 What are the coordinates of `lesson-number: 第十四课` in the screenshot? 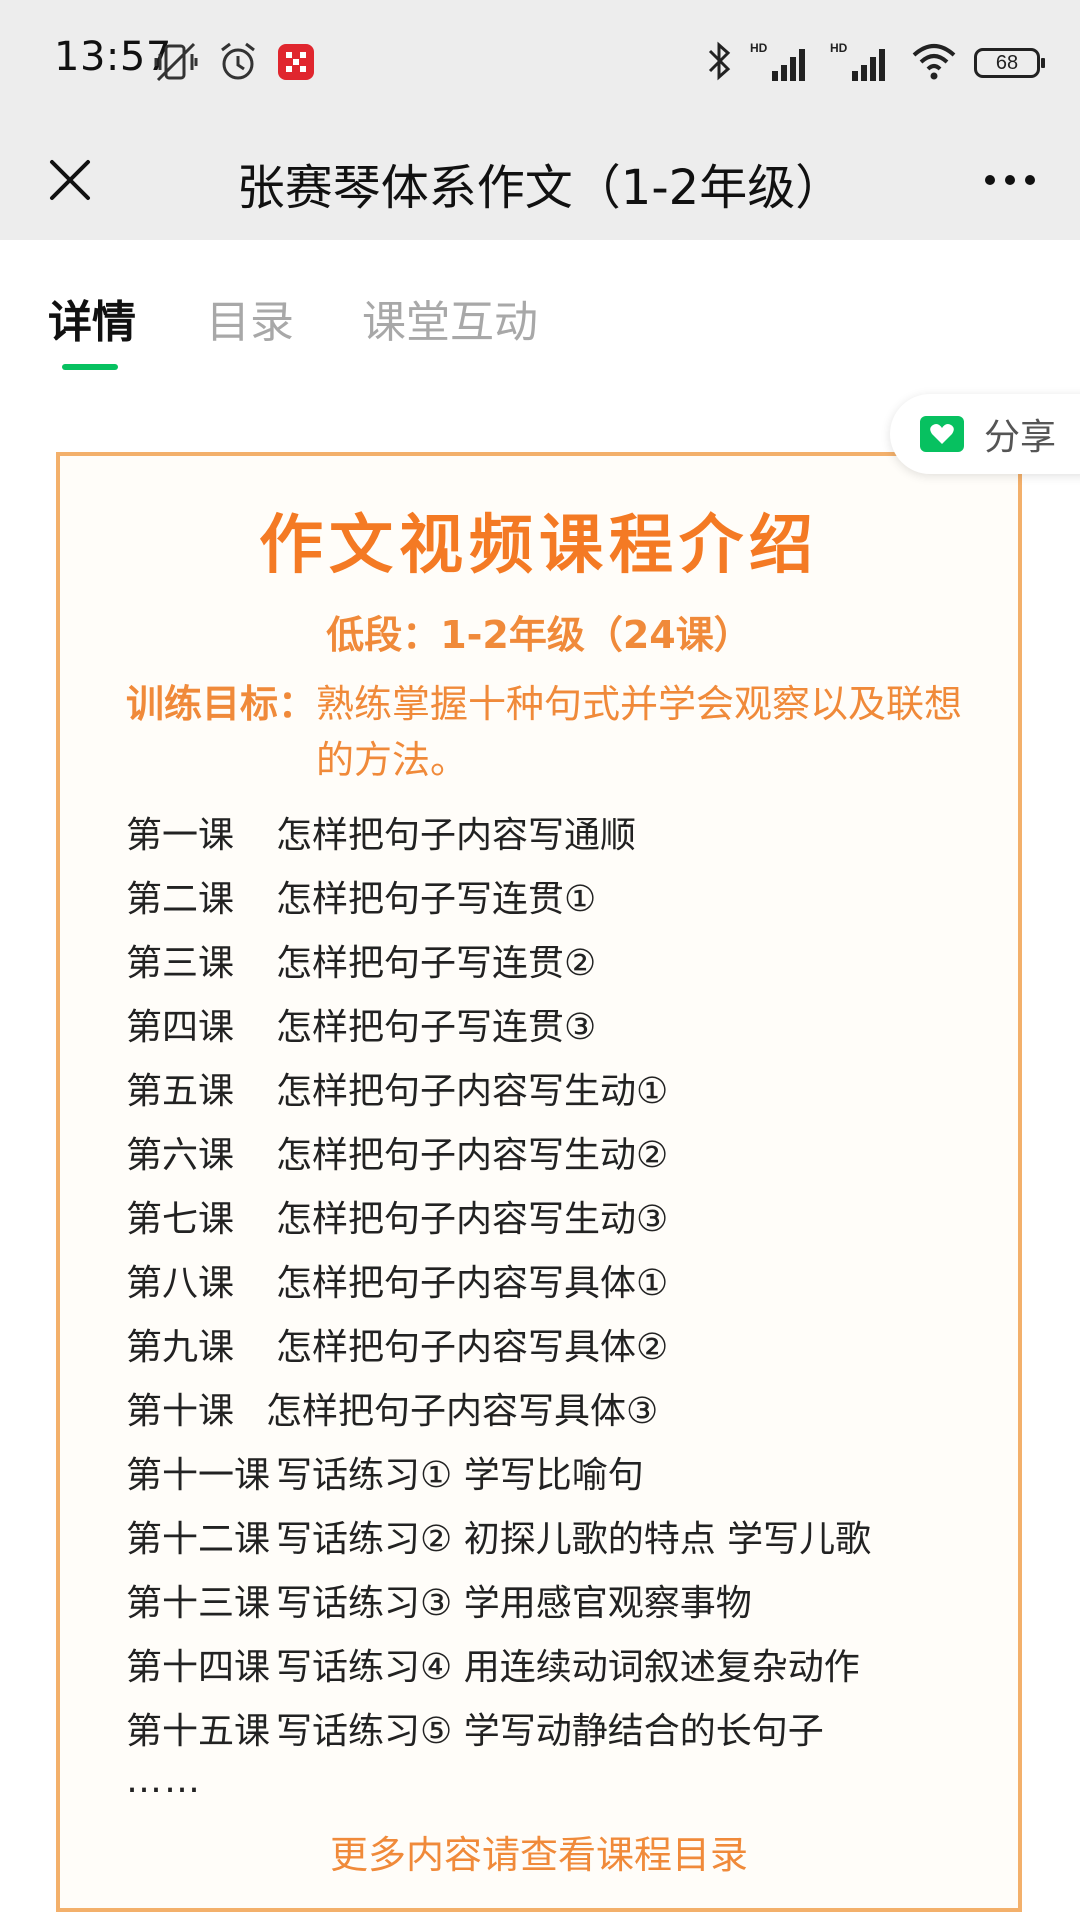 It's located at (198, 1667).